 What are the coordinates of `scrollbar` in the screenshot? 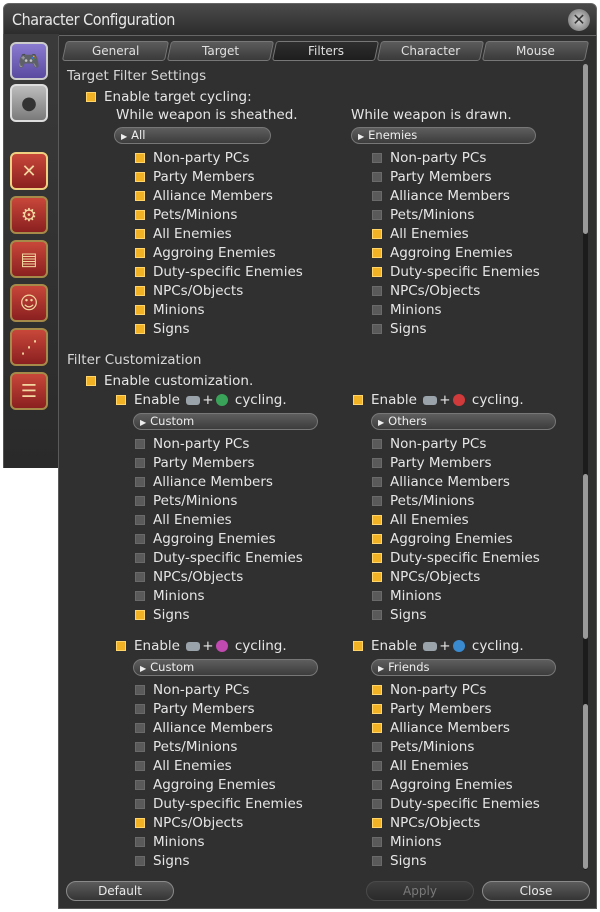 It's located at (585, 467).